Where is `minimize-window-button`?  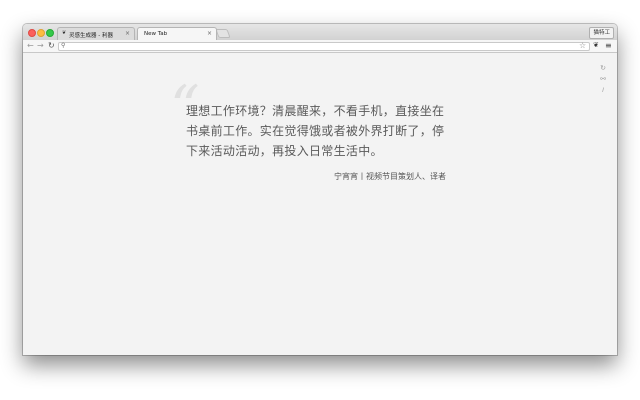 minimize-window-button is located at coordinates (41, 33).